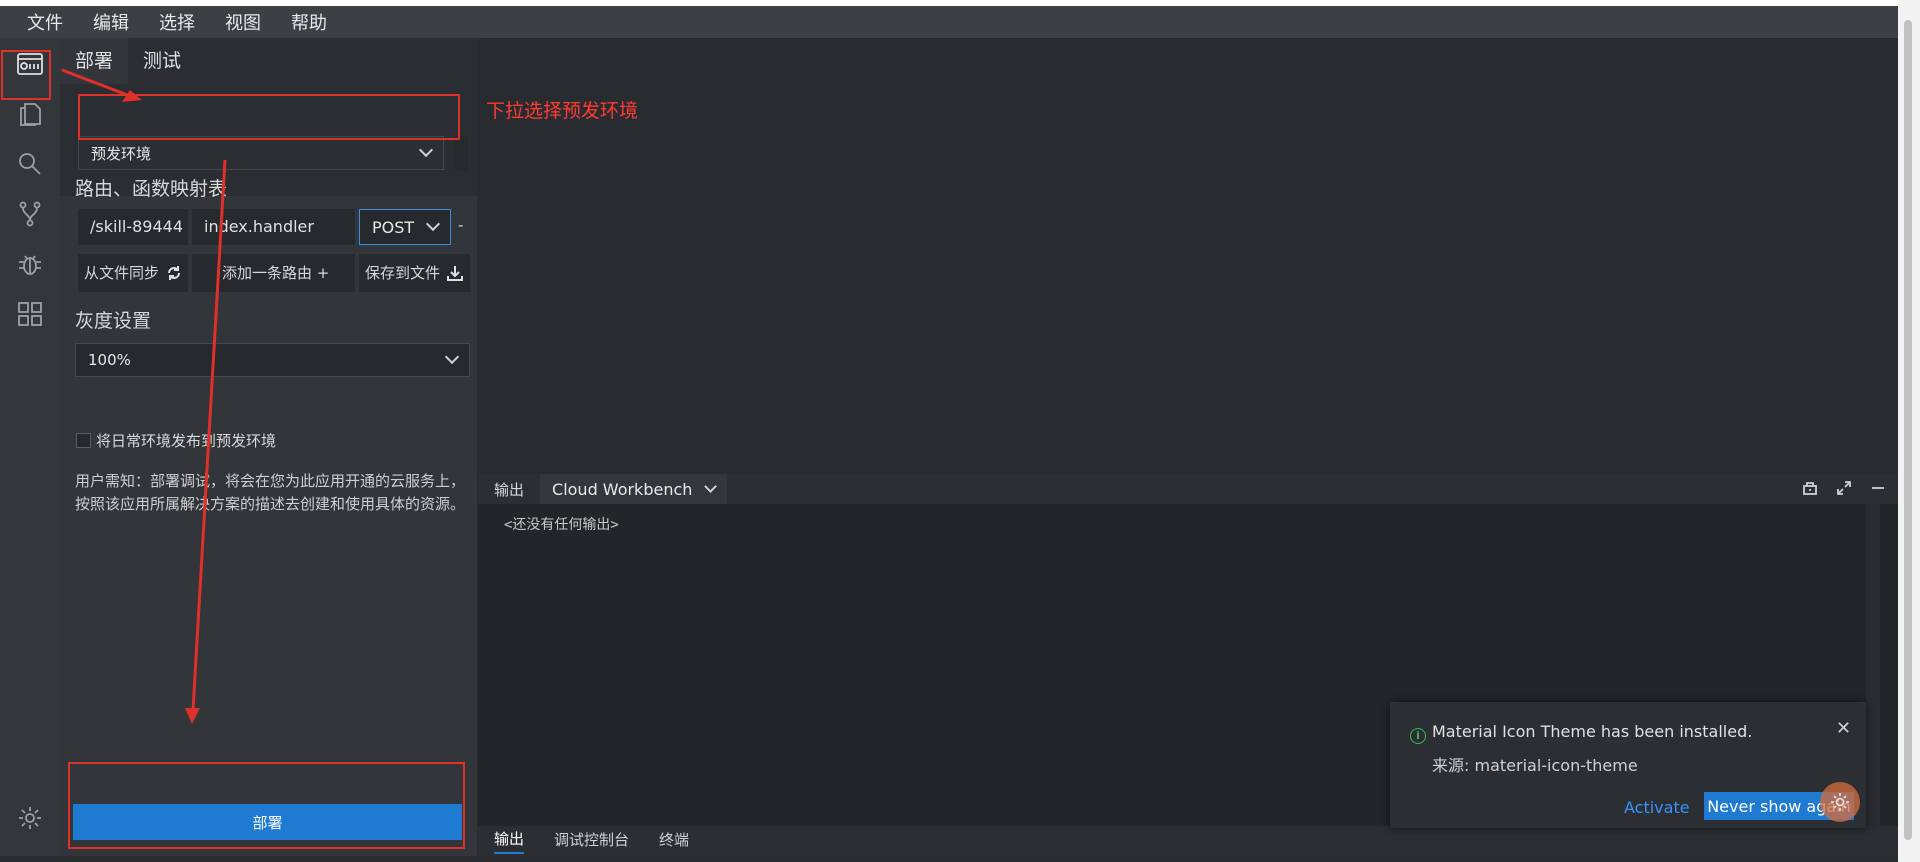 This screenshot has width=1920, height=862. I want to click on extensions-icon, so click(30, 314).